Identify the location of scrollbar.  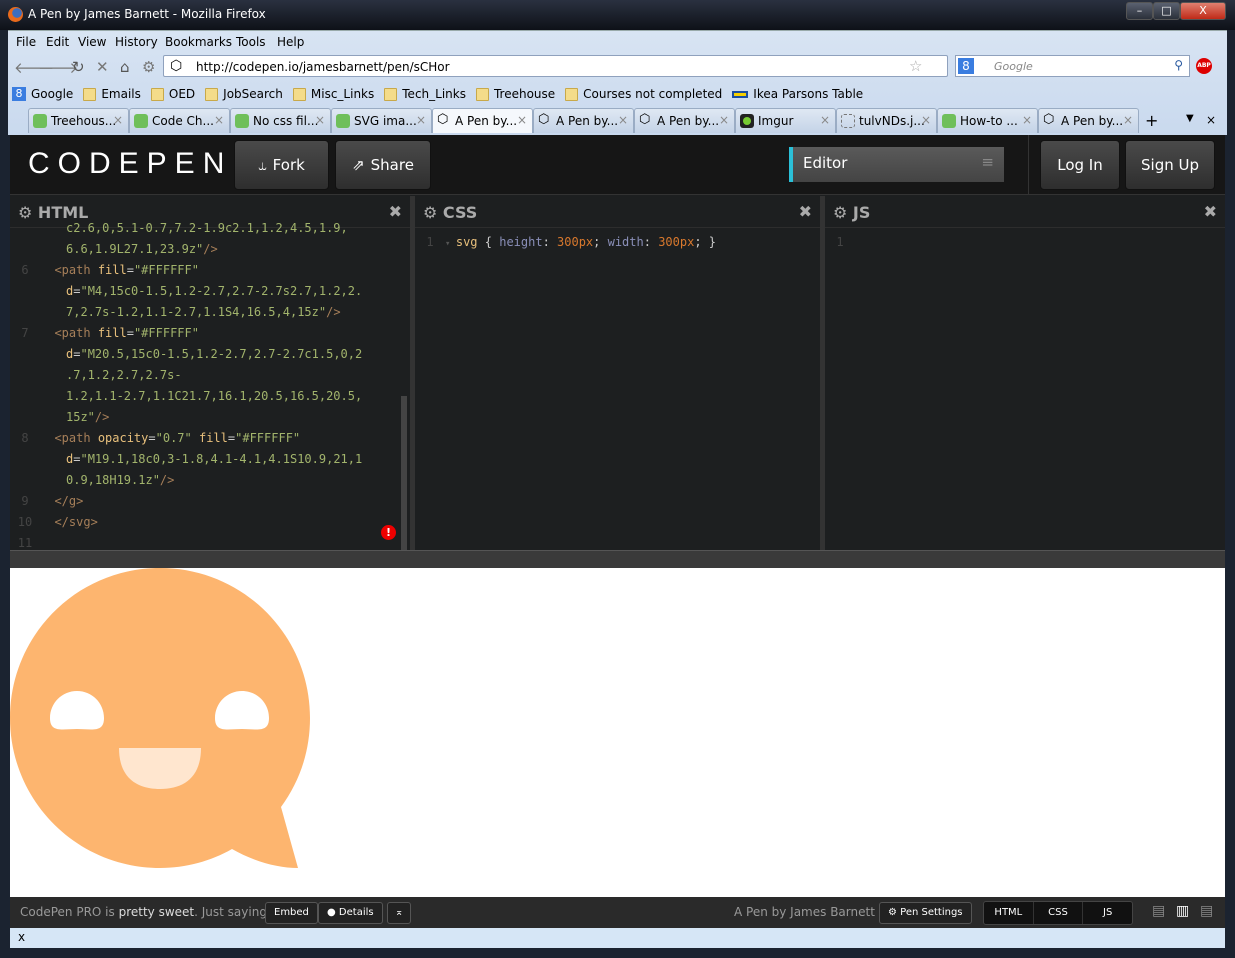
(404, 473).